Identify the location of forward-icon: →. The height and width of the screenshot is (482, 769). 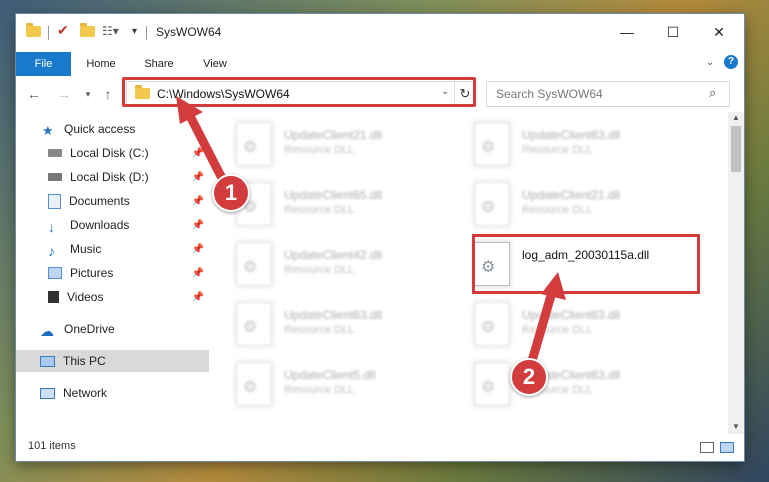
(64, 94).